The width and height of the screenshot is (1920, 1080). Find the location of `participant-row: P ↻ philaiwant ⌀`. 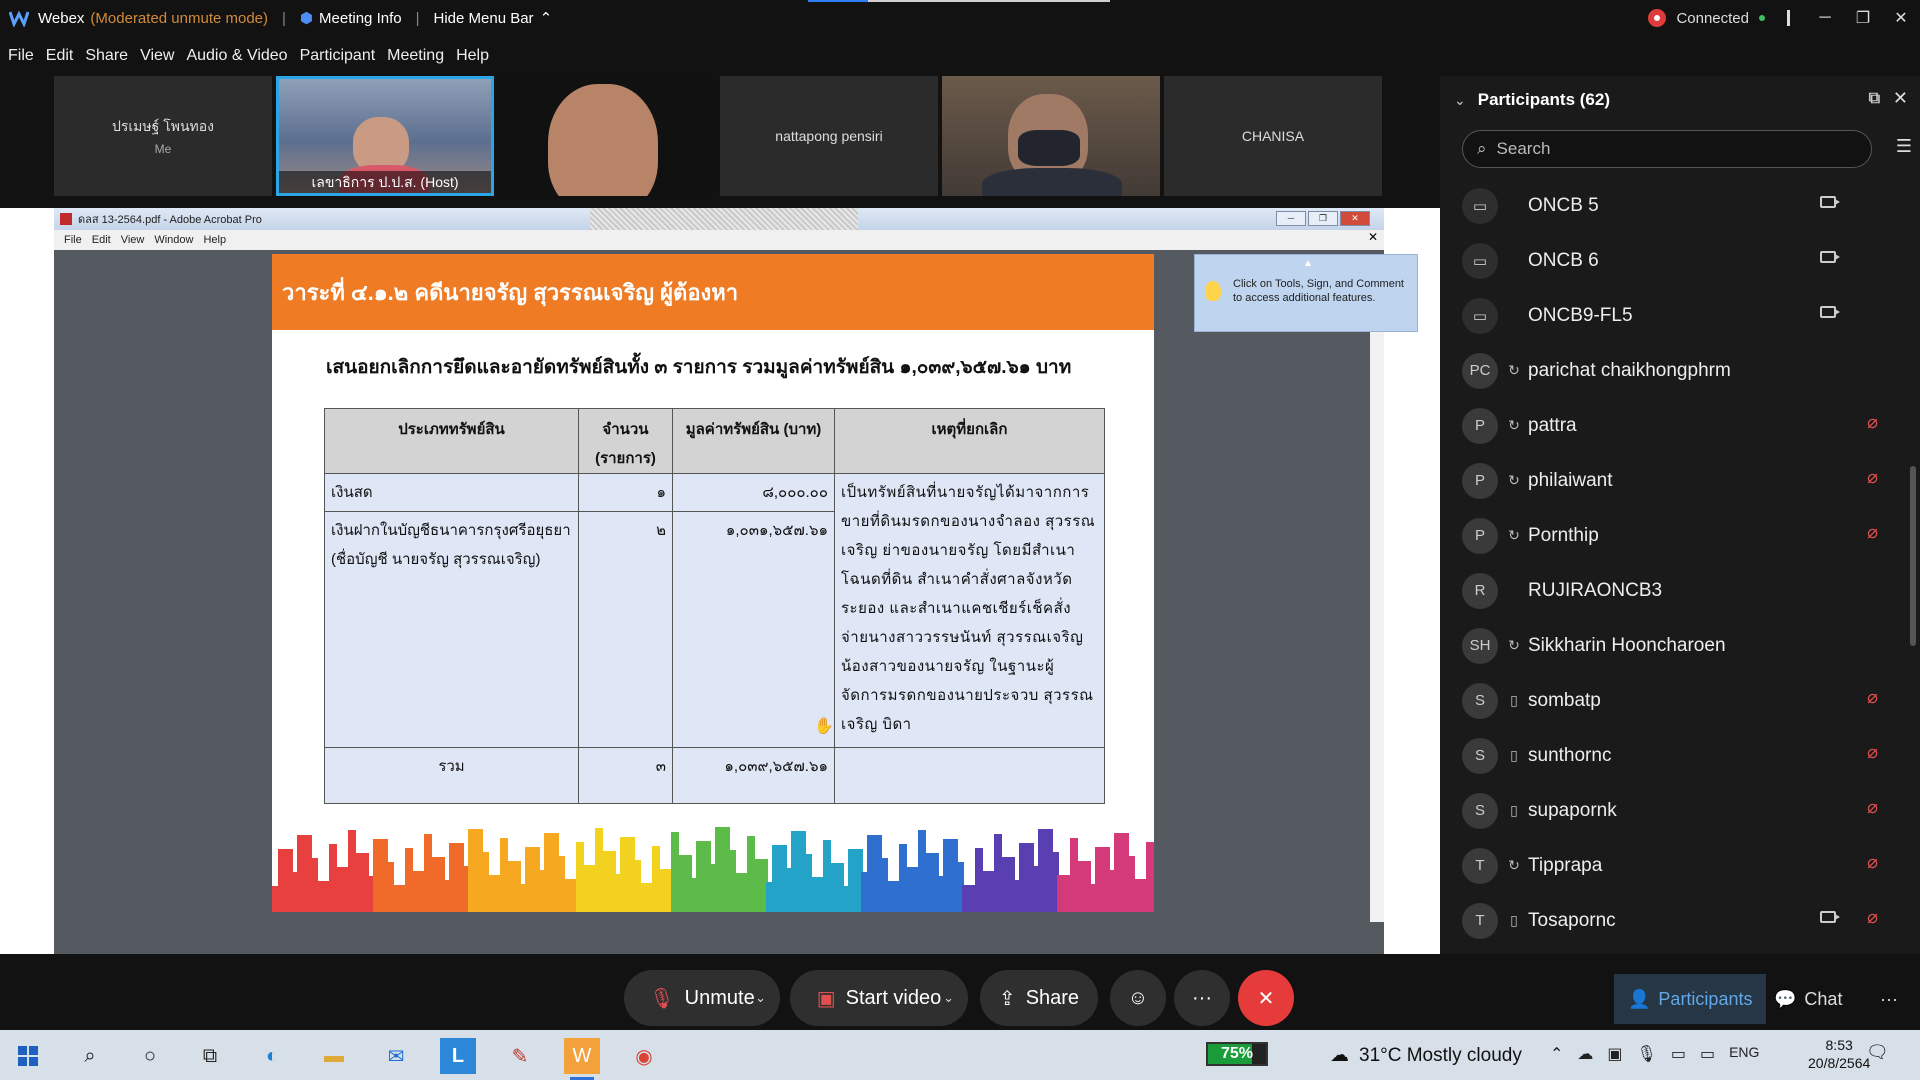

participant-row: P ↻ philaiwant ⌀ is located at coordinates (1673, 480).